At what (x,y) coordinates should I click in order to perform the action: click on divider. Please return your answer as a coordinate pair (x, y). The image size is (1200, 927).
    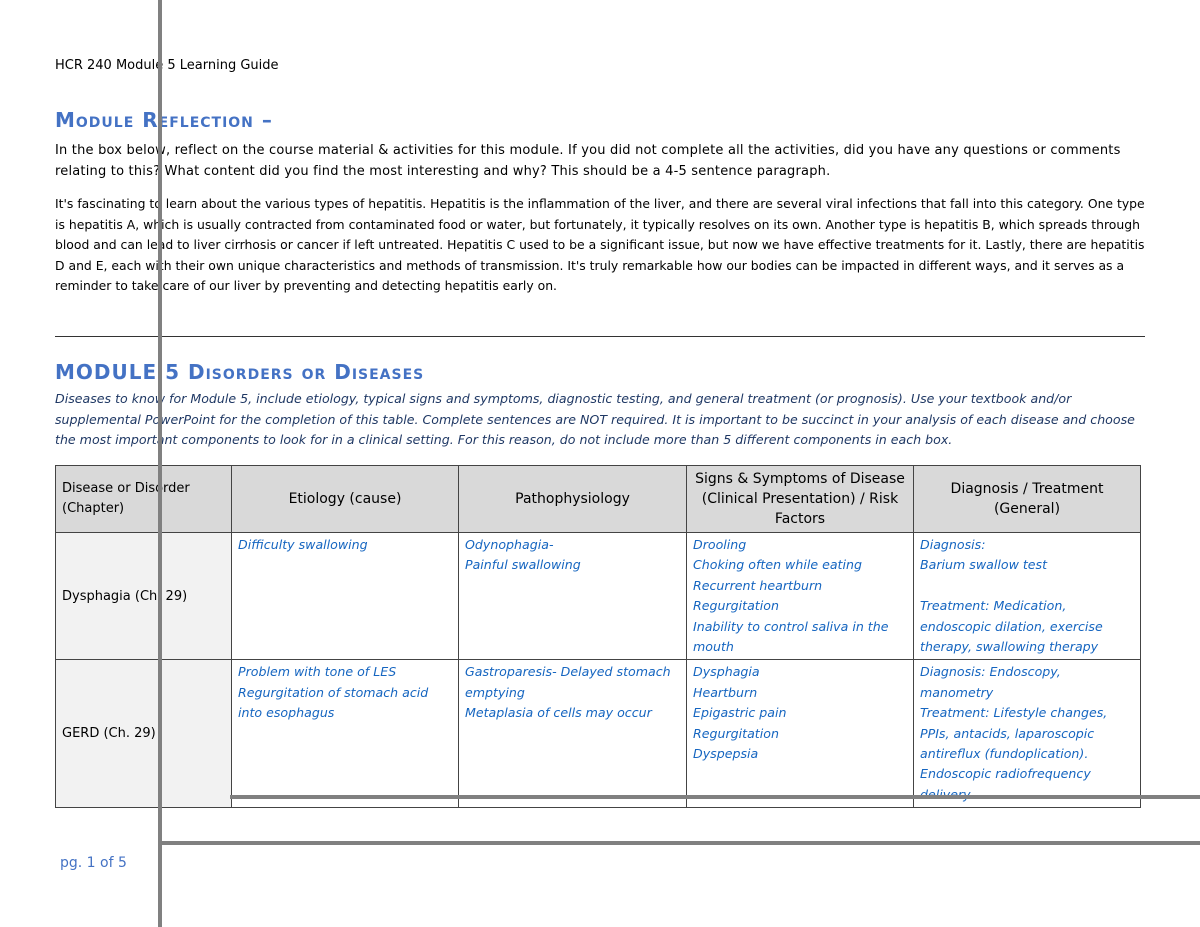
    Looking at the image, I should click on (600, 336).